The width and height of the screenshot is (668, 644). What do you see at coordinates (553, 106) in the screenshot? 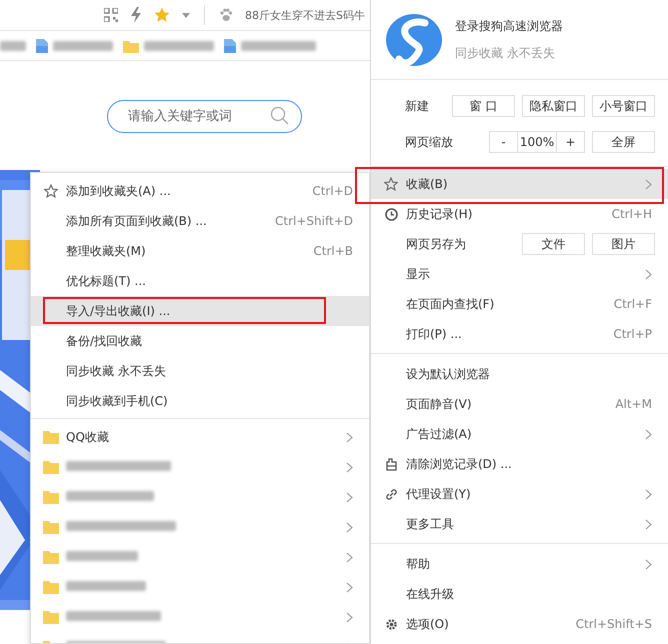
I see `new-window-button: 隐私窗口` at bounding box center [553, 106].